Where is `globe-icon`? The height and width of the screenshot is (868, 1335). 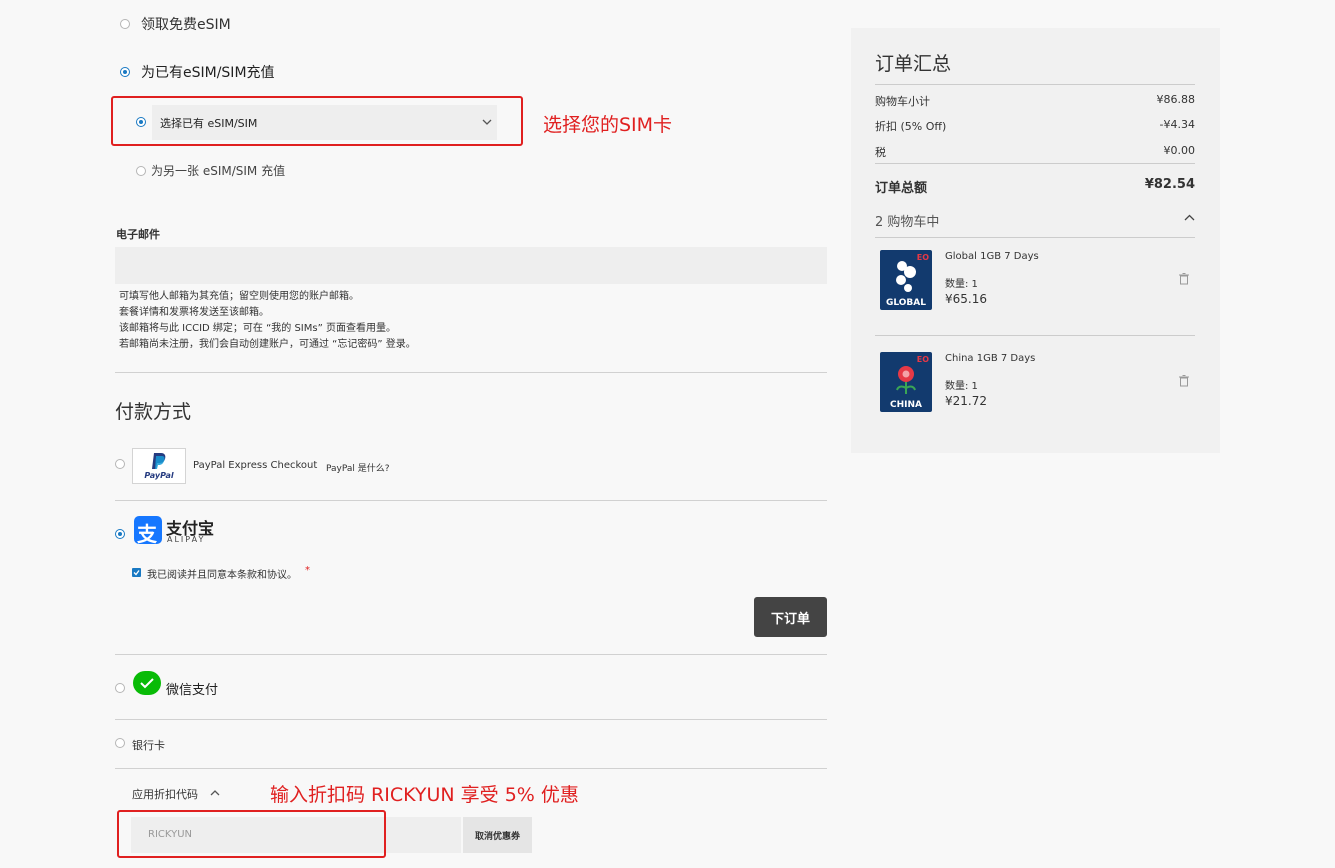 globe-icon is located at coordinates (906, 276).